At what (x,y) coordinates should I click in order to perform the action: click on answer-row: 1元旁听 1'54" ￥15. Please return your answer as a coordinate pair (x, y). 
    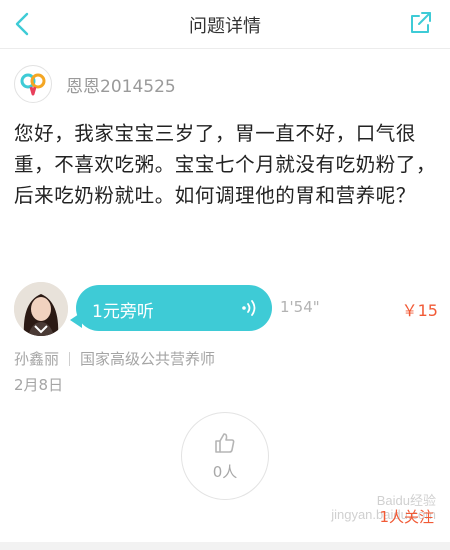
    Looking at the image, I should click on (226, 310).